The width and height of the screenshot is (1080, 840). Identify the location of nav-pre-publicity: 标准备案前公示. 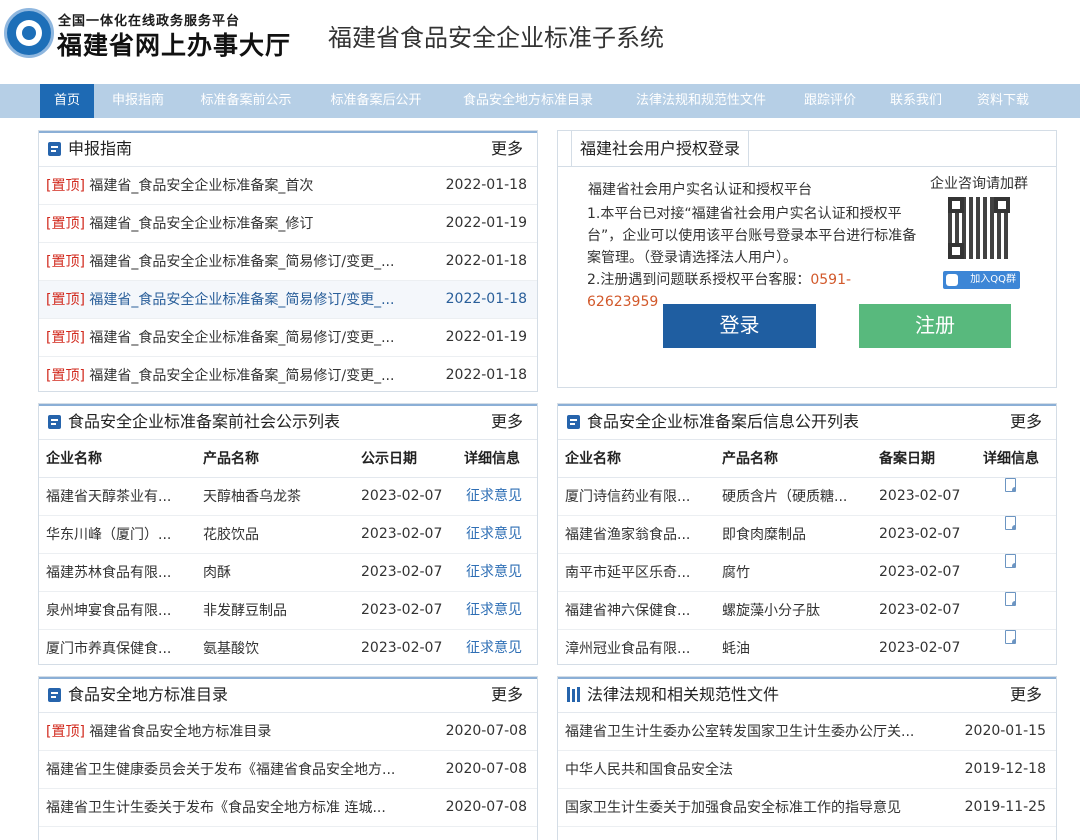
(246, 101).